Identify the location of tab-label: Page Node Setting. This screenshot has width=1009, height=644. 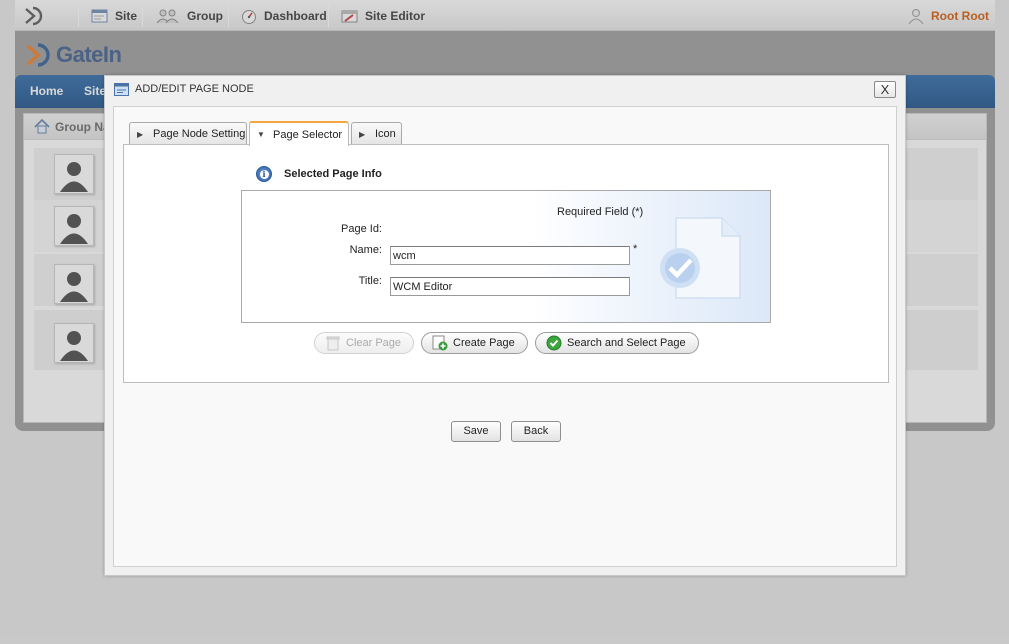
(199, 134).